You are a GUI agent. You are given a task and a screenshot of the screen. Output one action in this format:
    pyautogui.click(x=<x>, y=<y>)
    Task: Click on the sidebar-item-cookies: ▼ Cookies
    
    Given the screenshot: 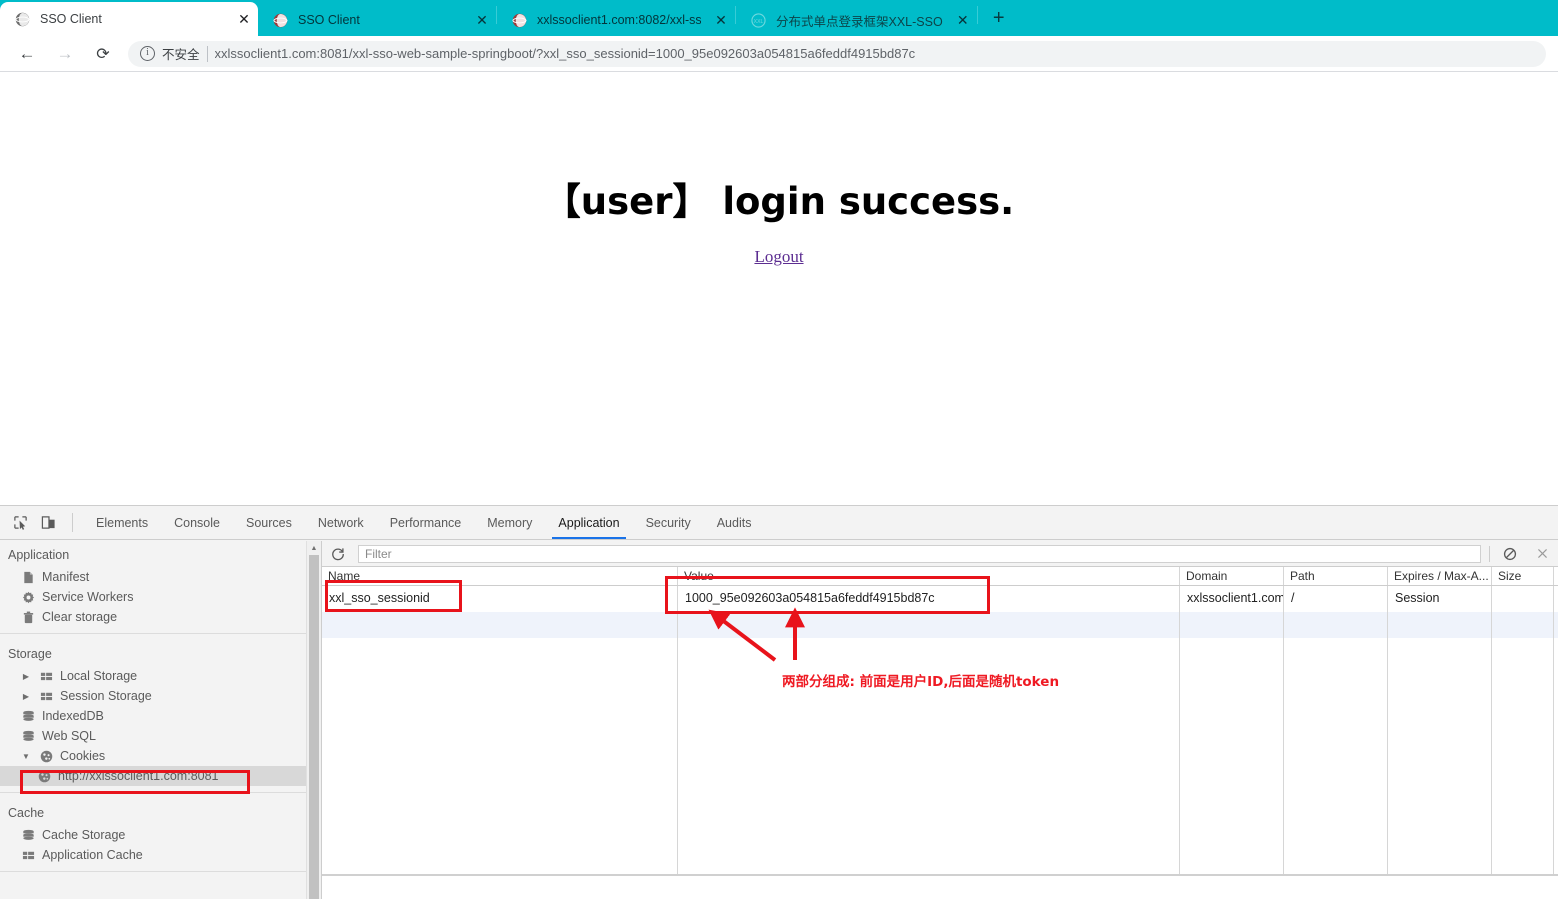 What is the action you would take?
    pyautogui.click(x=153, y=756)
    